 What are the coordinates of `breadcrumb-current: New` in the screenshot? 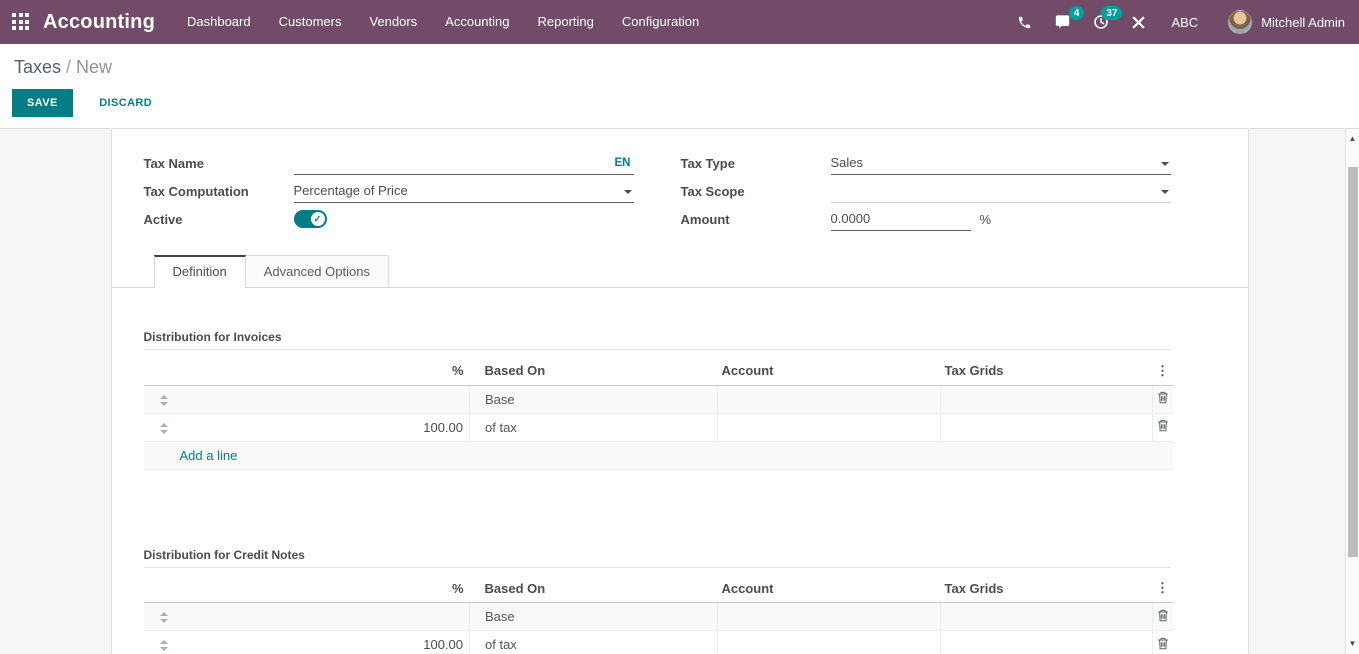 It's located at (94, 67).